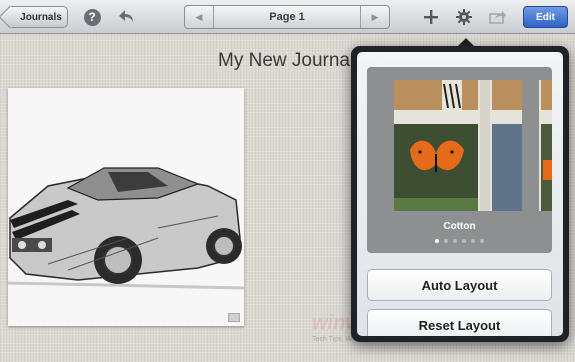  I want to click on page-title: My New Journal, so click(286, 60).